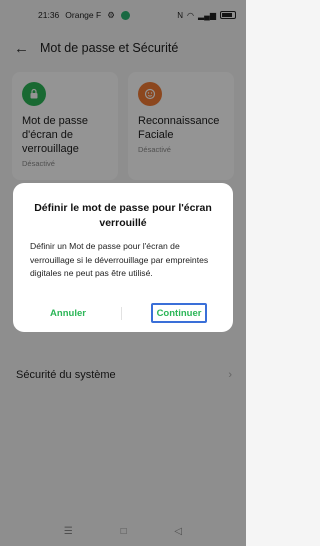 This screenshot has height=546, width=320. I want to click on continue-button: Continuer, so click(179, 313).